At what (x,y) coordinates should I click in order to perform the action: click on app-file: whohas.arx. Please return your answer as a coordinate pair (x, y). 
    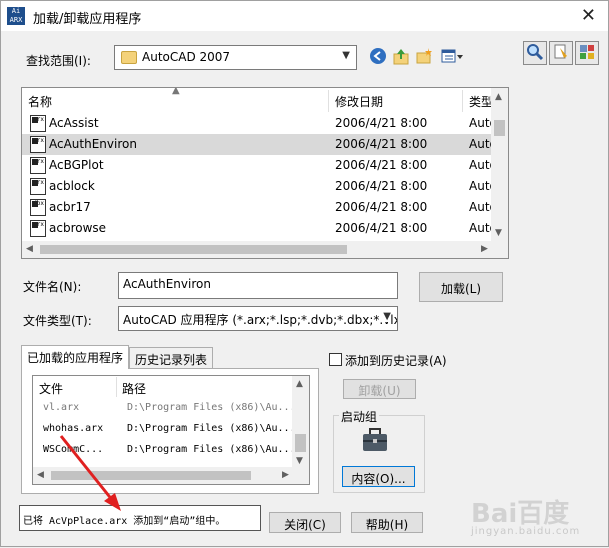
    Looking at the image, I should click on (73, 428).